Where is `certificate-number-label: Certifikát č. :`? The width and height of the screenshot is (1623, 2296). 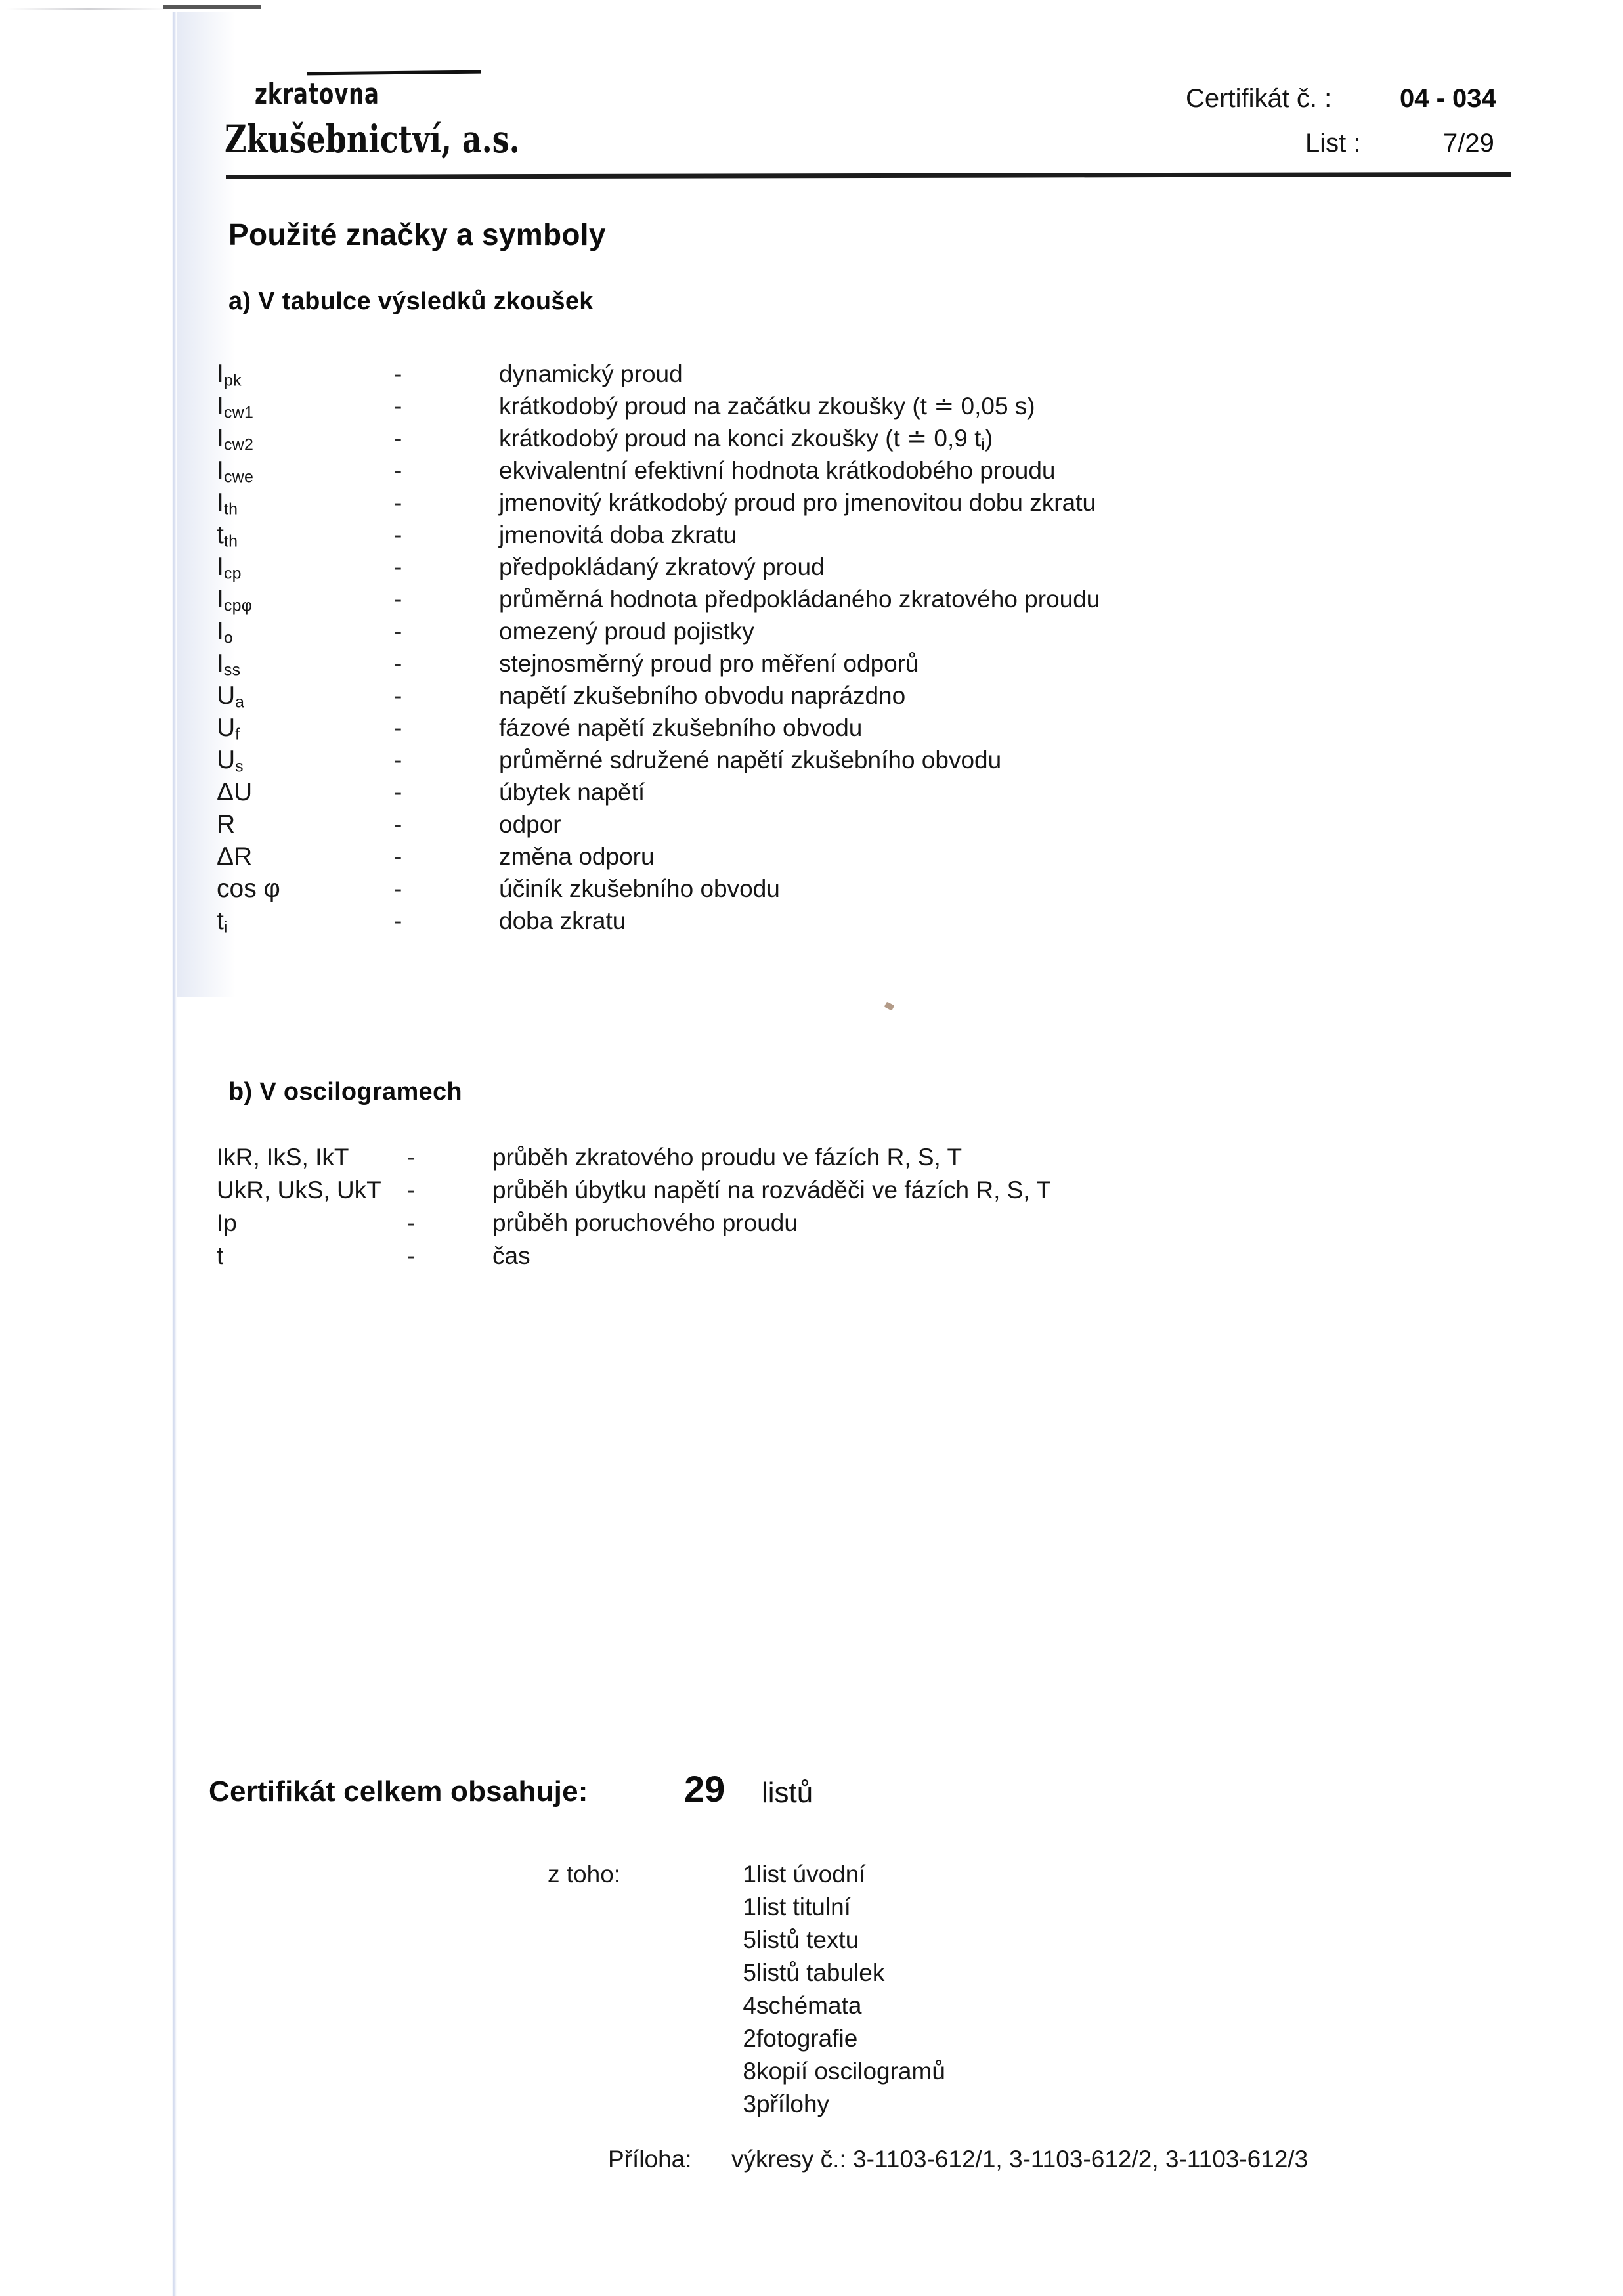 certificate-number-label: Certifikát č. : is located at coordinates (1259, 99).